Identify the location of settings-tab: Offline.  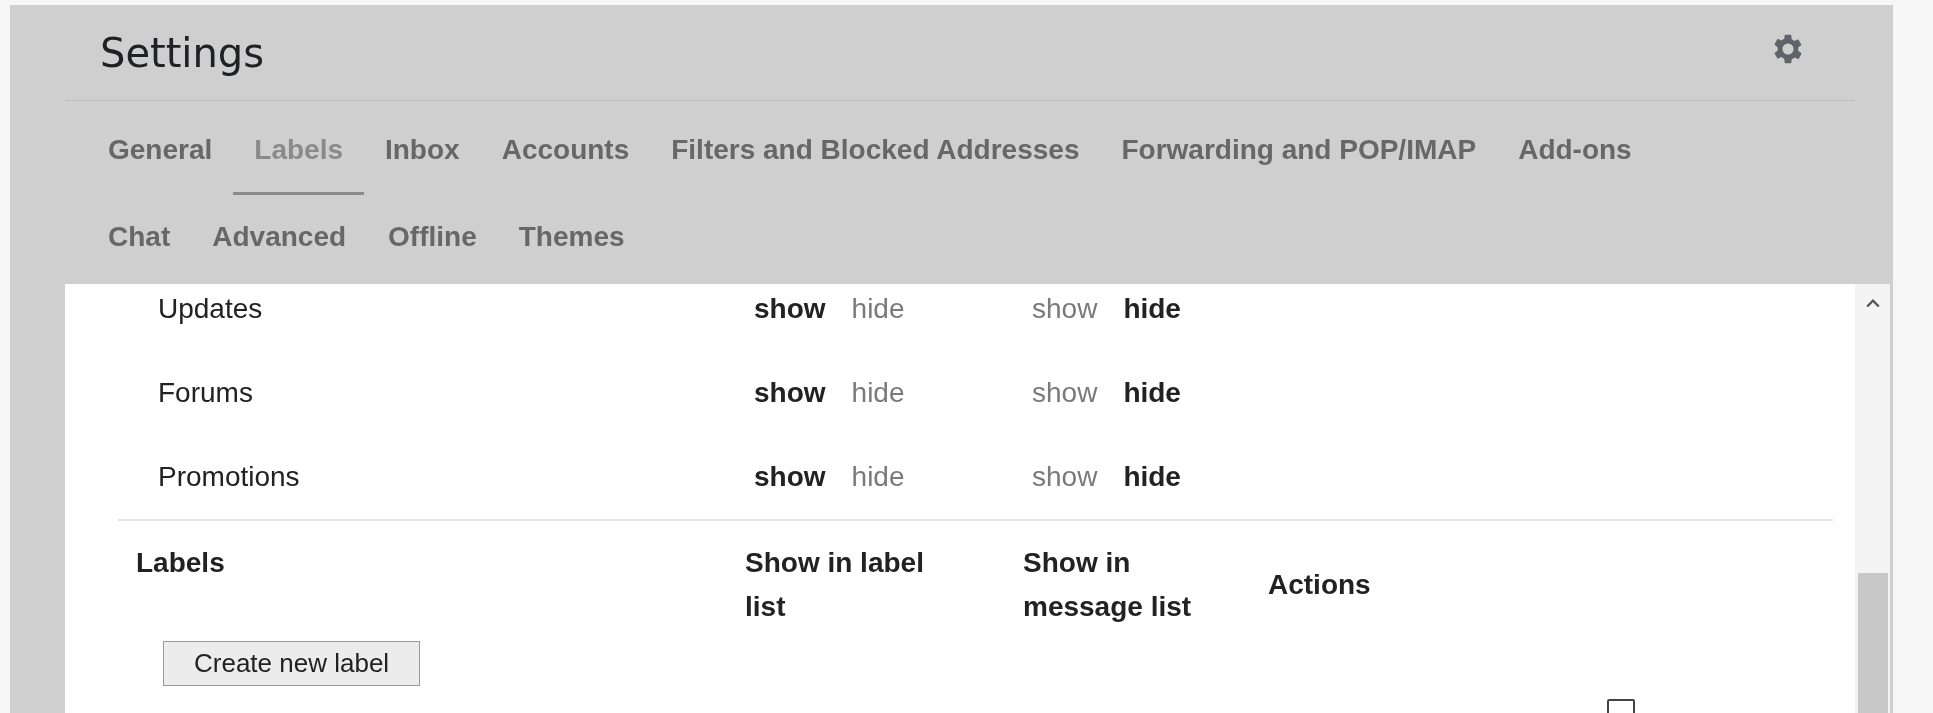
(432, 237).